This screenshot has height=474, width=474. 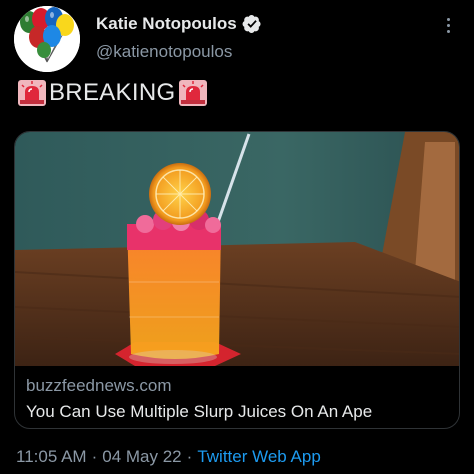 What do you see at coordinates (99, 385) in the screenshot?
I see `link-card-domain: buzzfeednews.com` at bounding box center [99, 385].